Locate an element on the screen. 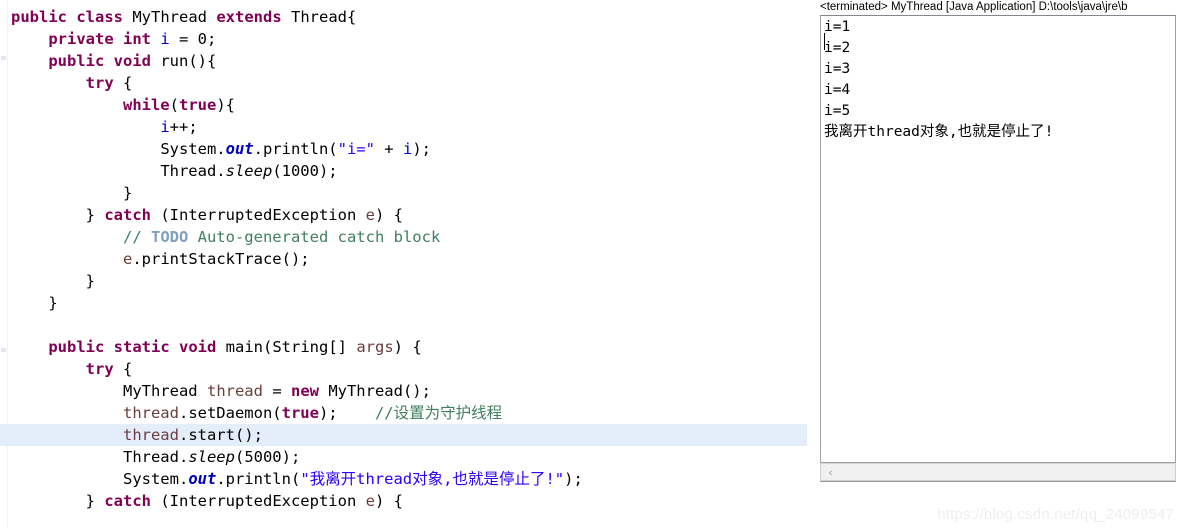 This screenshot has height=528, width=1178. code-line: MyThread thread = new MyThread(); is located at coordinates (413, 391).